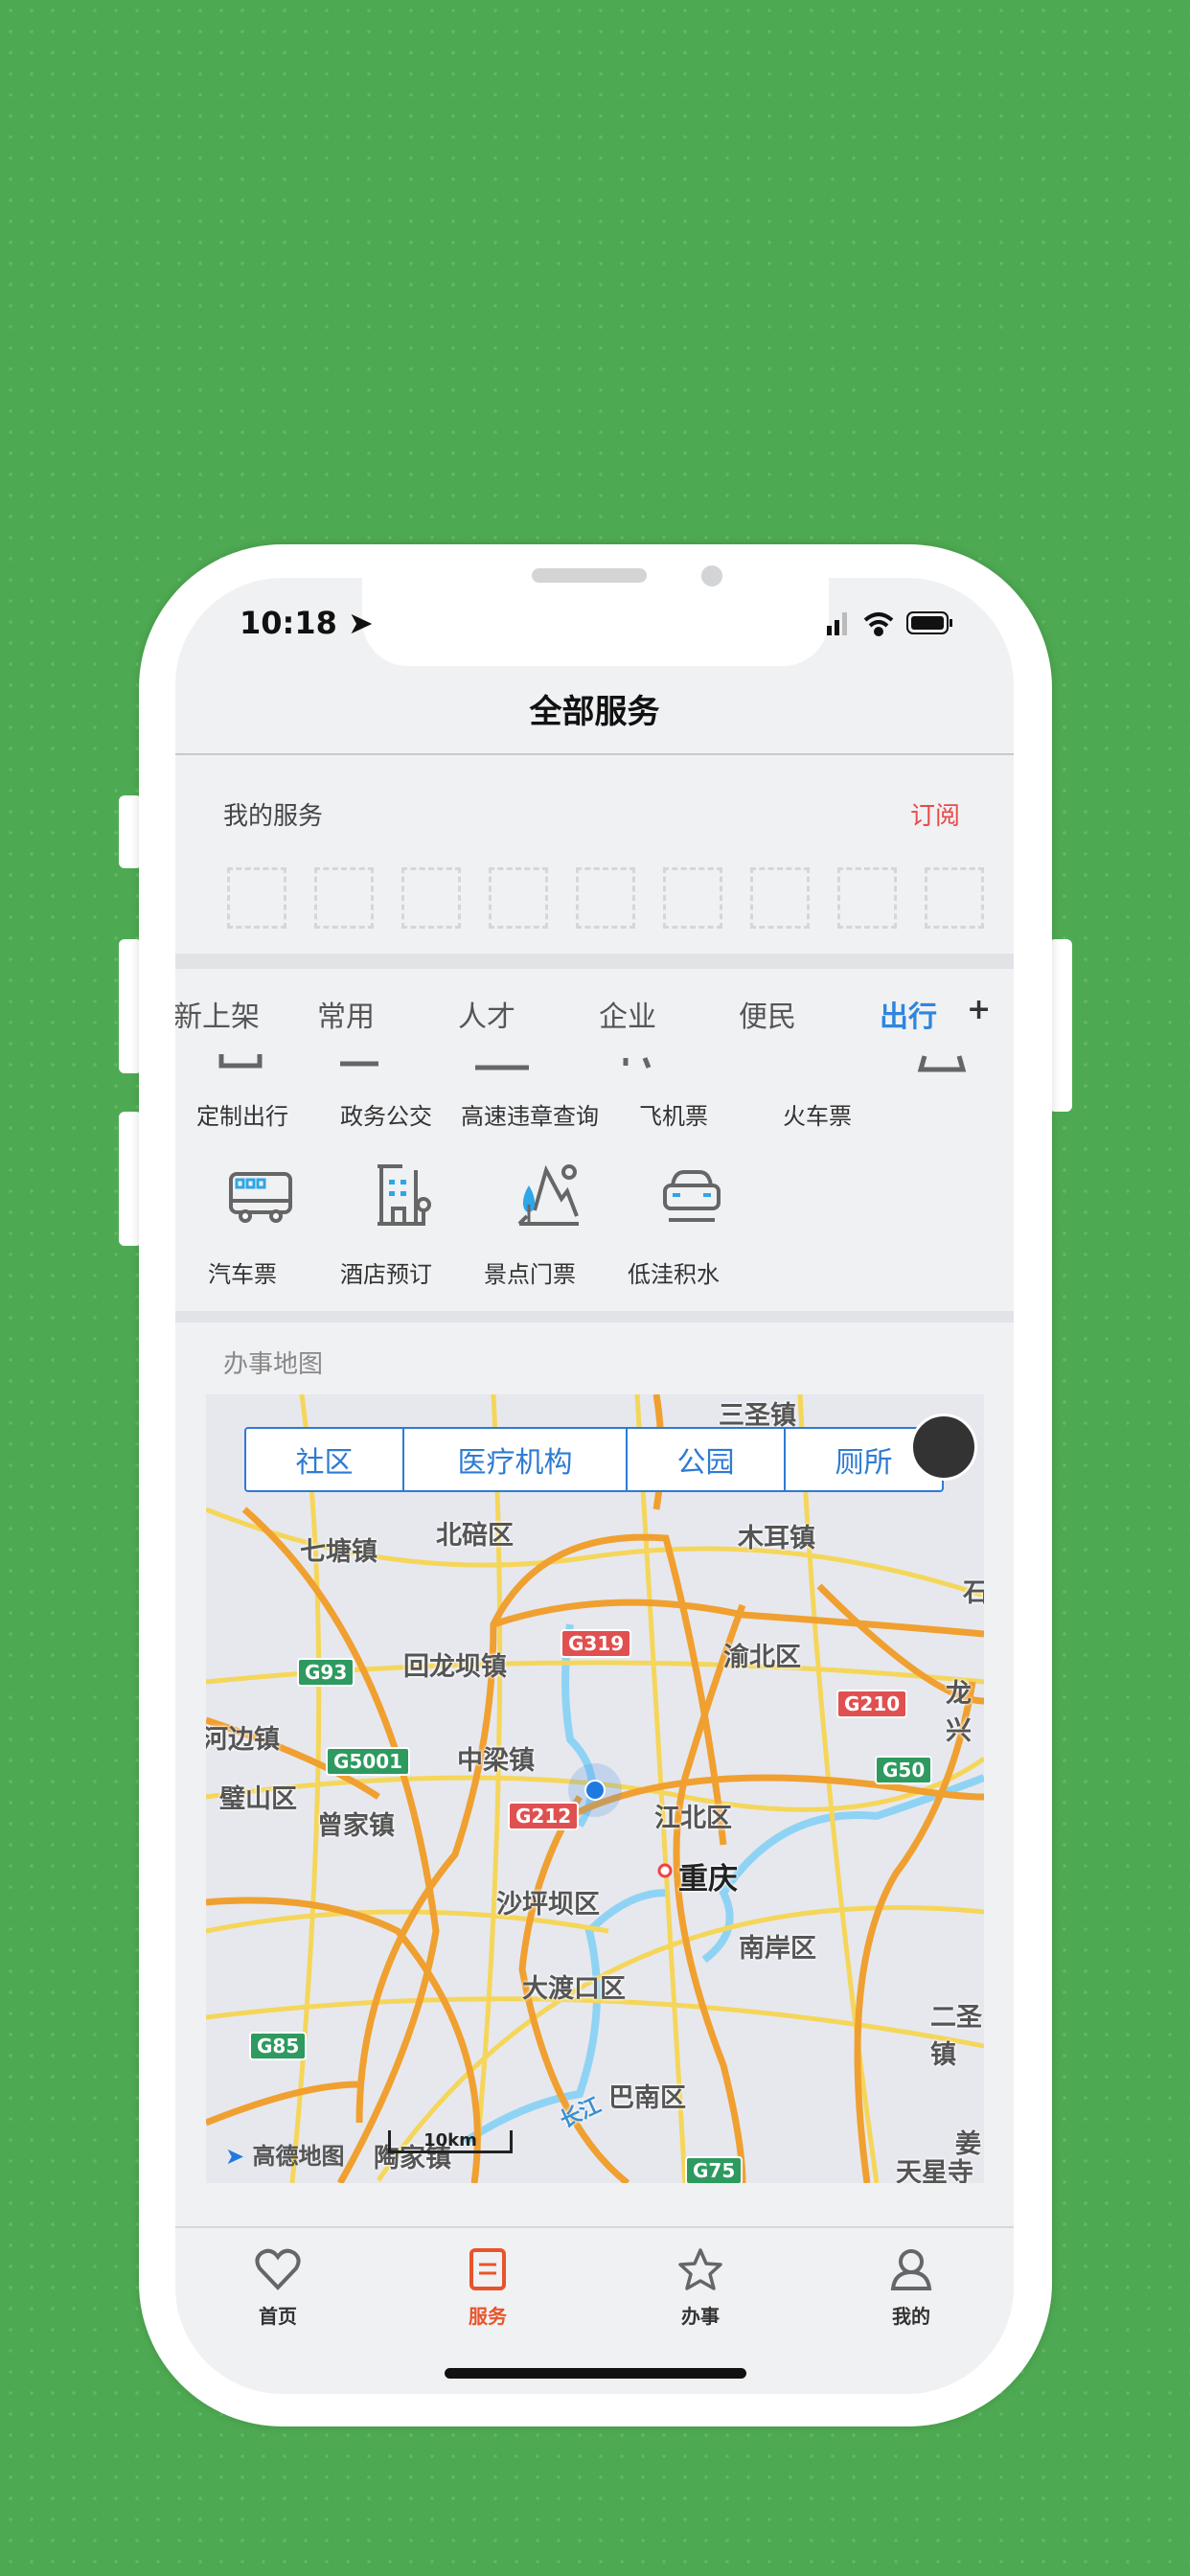 The image size is (1190, 2576). I want to click on wifi-icon, so click(879, 624).